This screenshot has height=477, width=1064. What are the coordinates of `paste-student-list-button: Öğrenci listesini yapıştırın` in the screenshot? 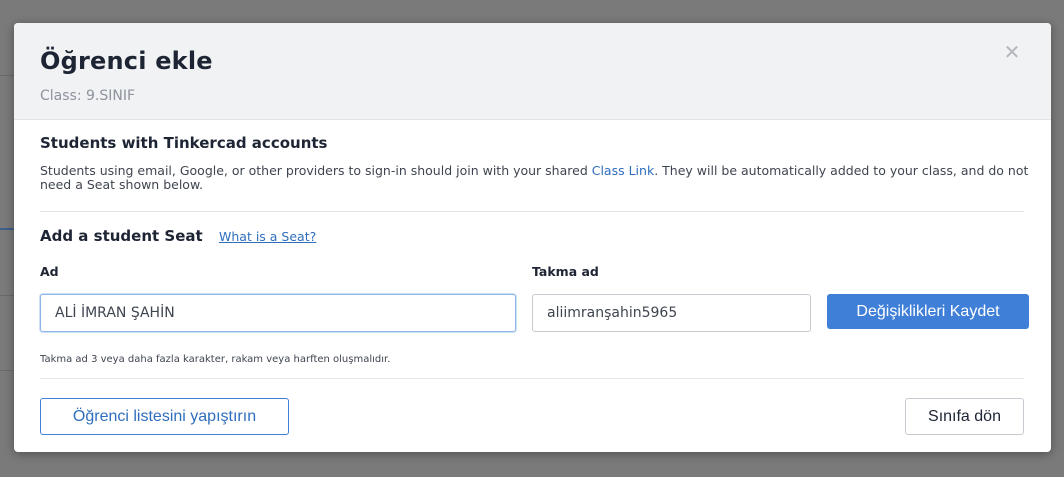 It's located at (164, 416).